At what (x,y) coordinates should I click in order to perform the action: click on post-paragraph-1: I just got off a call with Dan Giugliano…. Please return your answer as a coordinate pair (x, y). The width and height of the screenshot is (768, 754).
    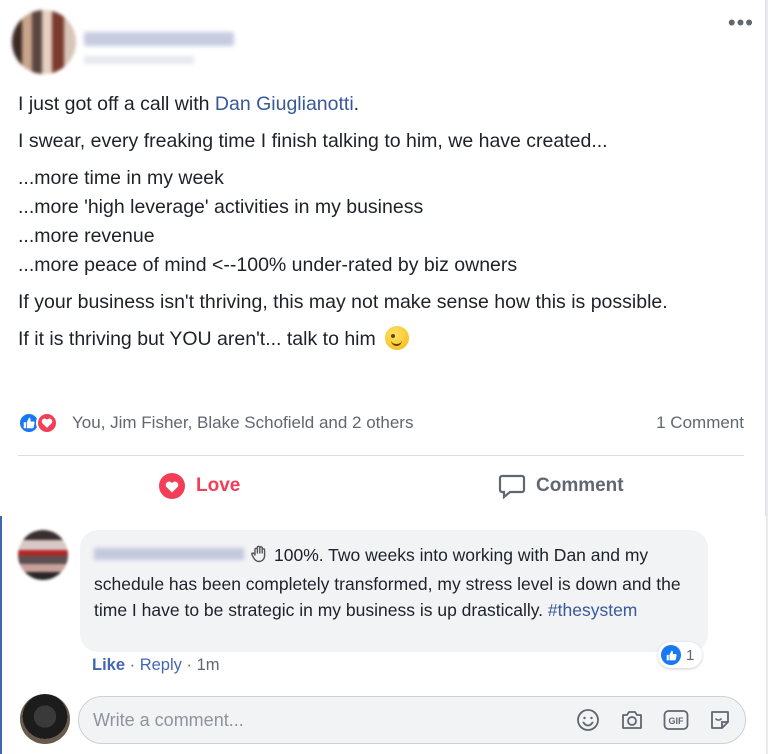
    Looking at the image, I should click on (383, 104).